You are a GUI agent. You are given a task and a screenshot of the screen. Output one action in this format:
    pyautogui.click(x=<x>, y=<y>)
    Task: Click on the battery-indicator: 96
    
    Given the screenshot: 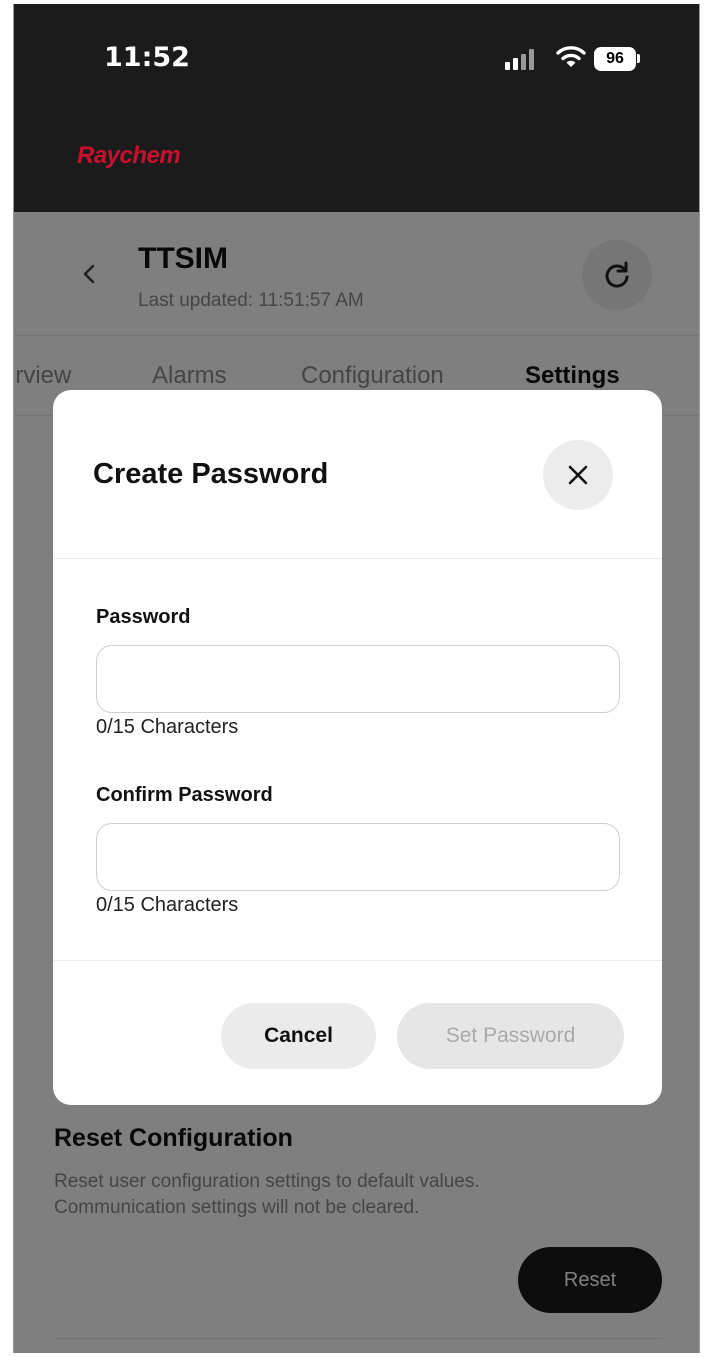 What is the action you would take?
    pyautogui.click(x=615, y=59)
    